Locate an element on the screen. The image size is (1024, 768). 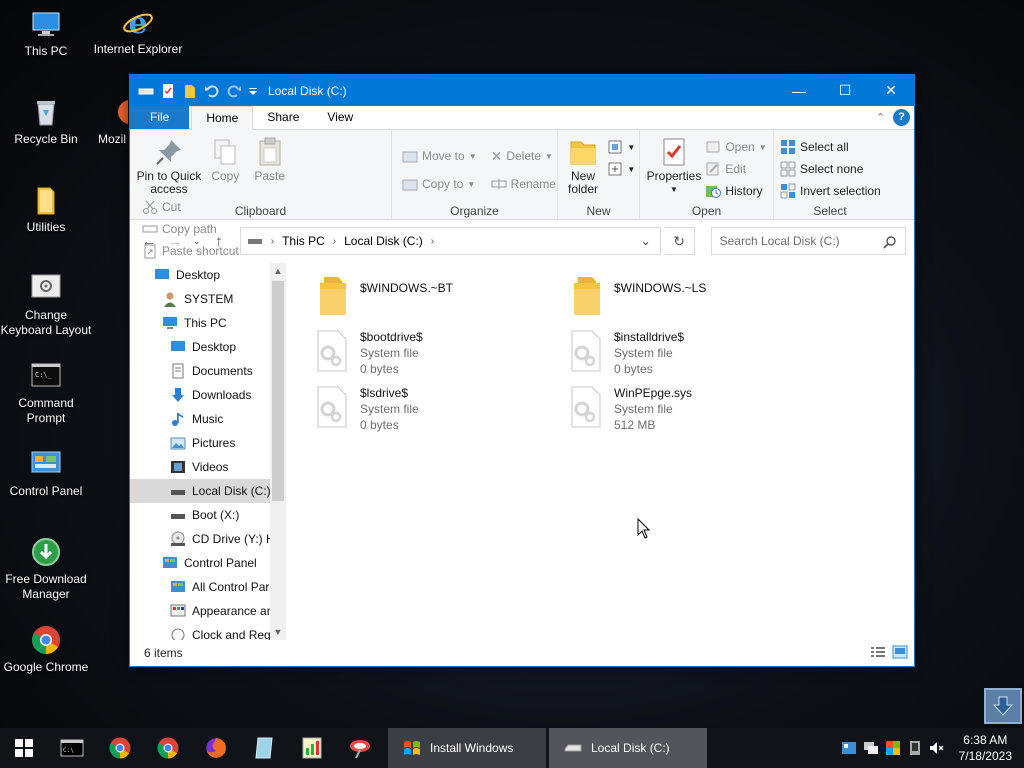
history-button: History is located at coordinates (735, 191).